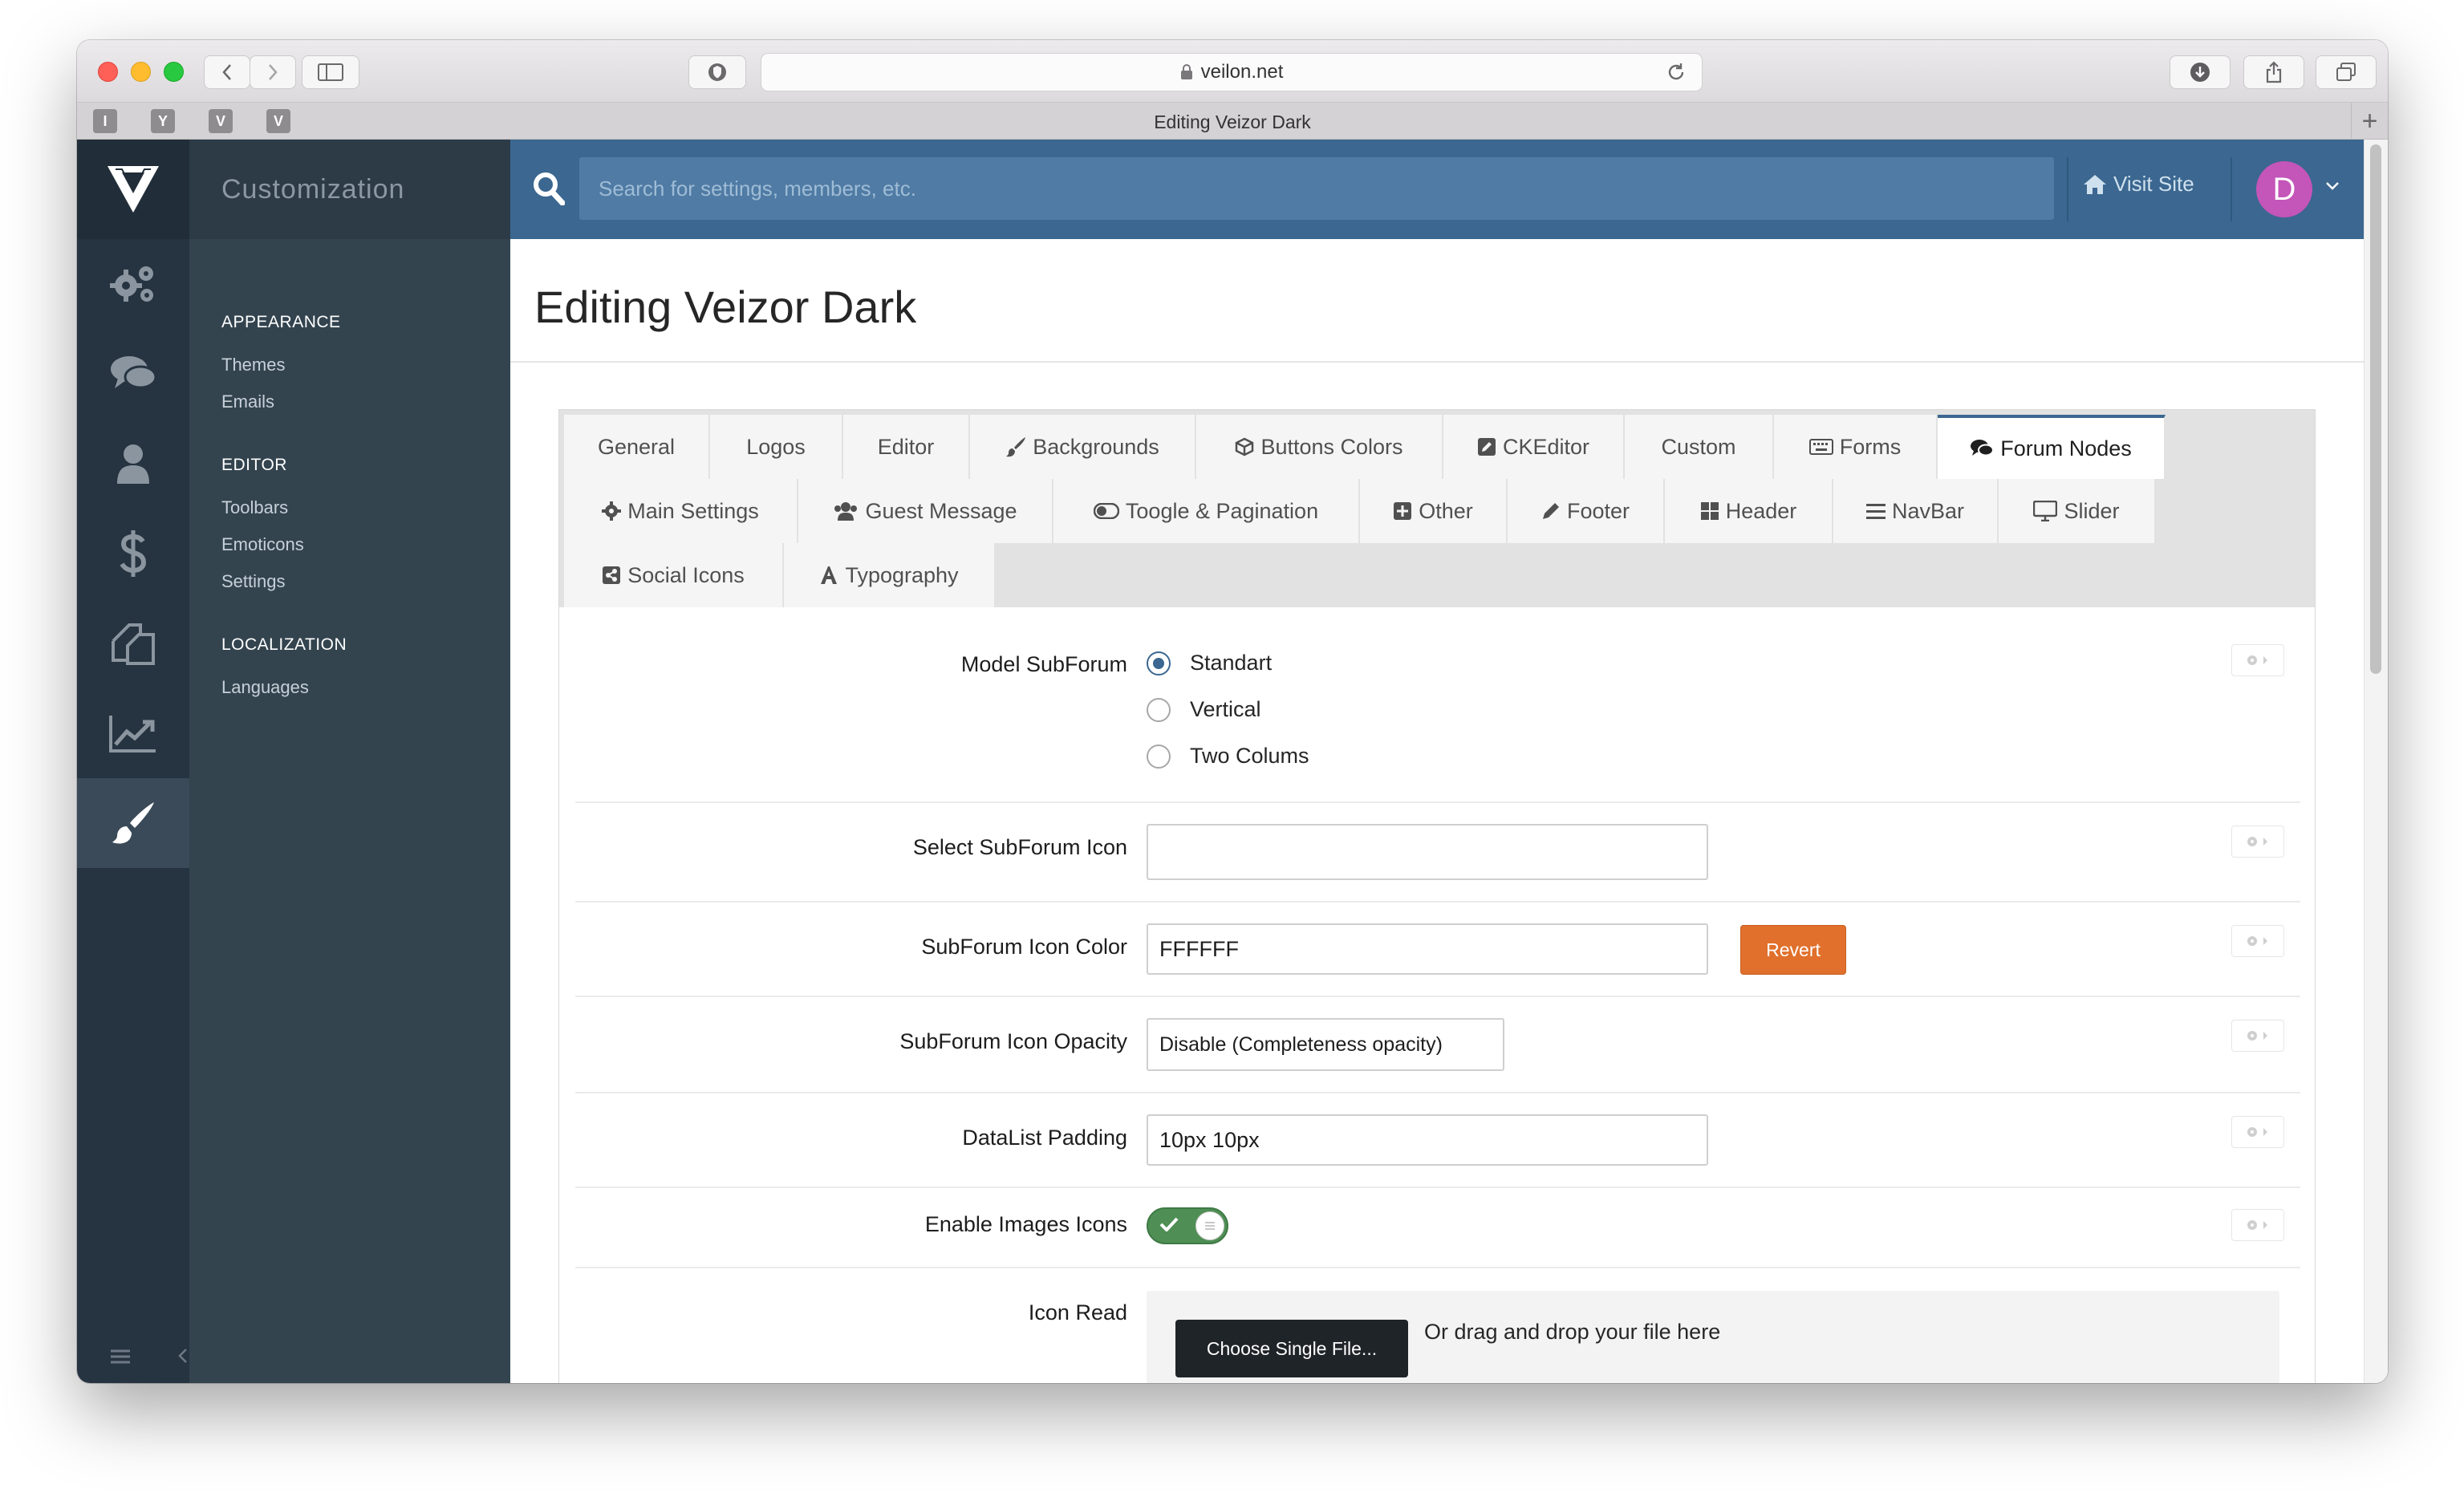 Image resolution: width=2464 pixels, height=1501 pixels. What do you see at coordinates (133, 553) in the screenshot?
I see `upgrades-nav-item` at bounding box center [133, 553].